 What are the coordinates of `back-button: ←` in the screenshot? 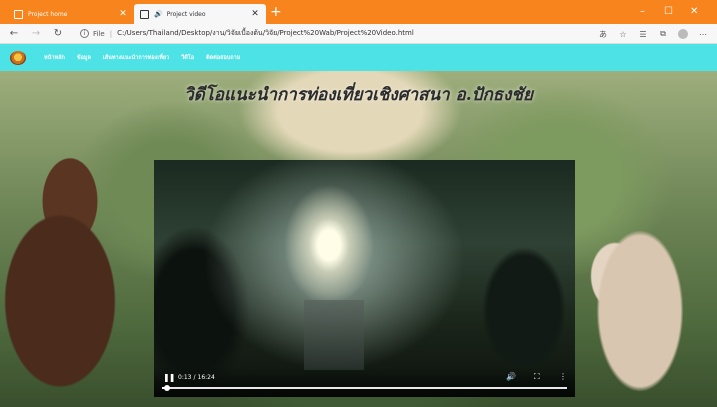 It's located at (14, 33).